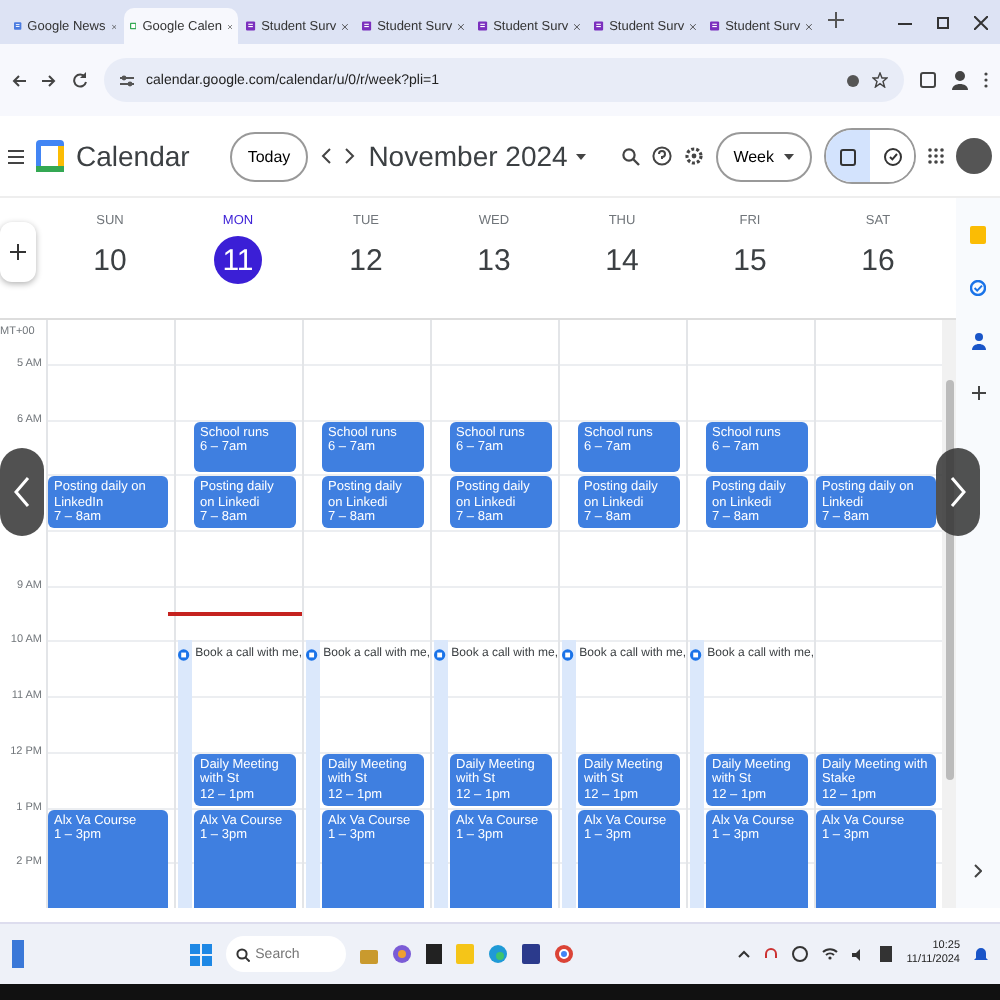 The height and width of the screenshot is (1000, 1000). Describe the element at coordinates (133, 156) in the screenshot. I see `app-title: Calendar` at that location.